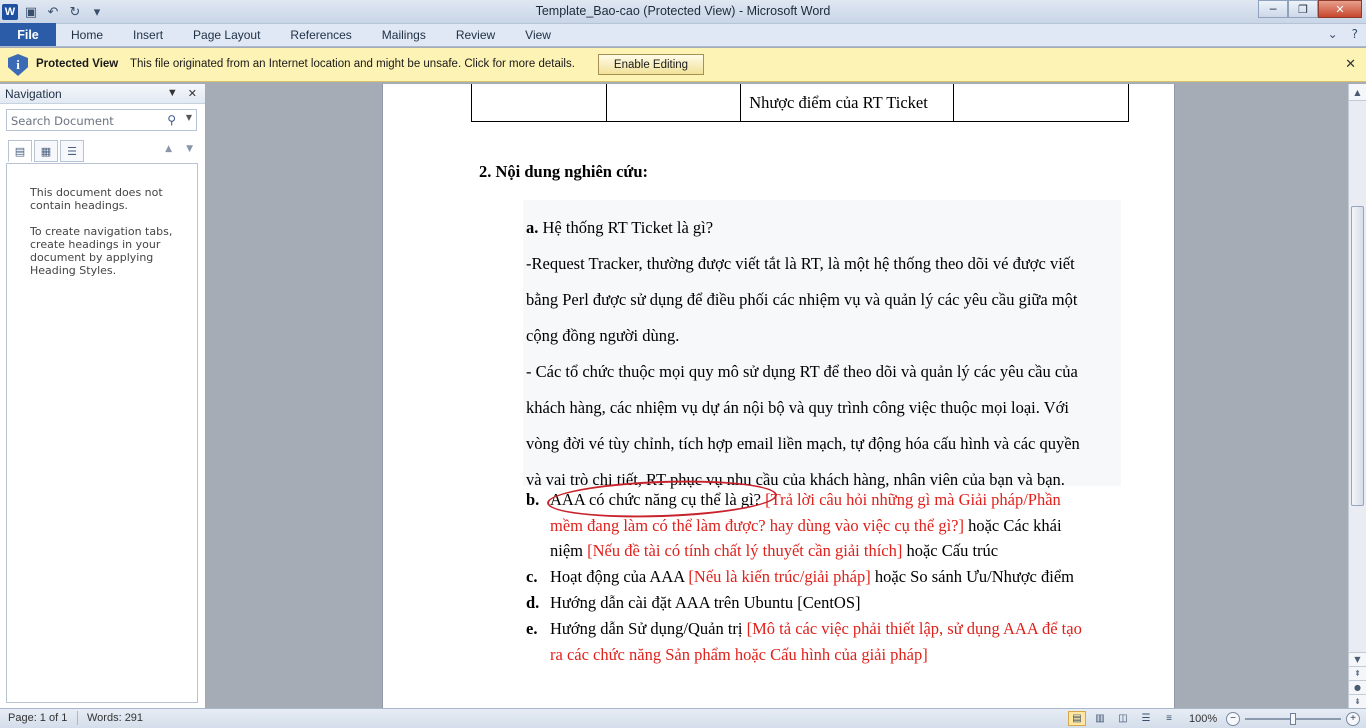  Describe the element at coordinates (1273, 9) in the screenshot. I see `minimize-button: ─` at that location.